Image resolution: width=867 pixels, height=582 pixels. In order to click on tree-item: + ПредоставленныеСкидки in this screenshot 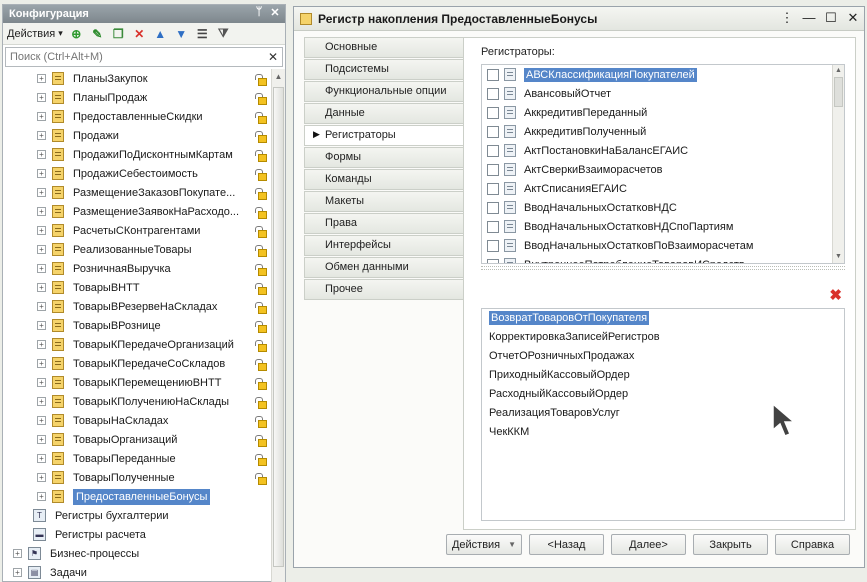, I will do `click(137, 116)`.